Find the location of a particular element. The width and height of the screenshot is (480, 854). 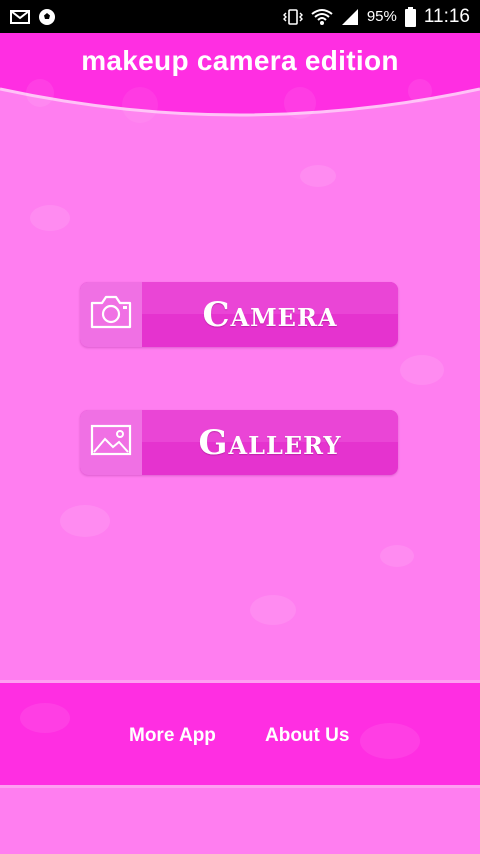

camera-icon-cell is located at coordinates (111, 314).